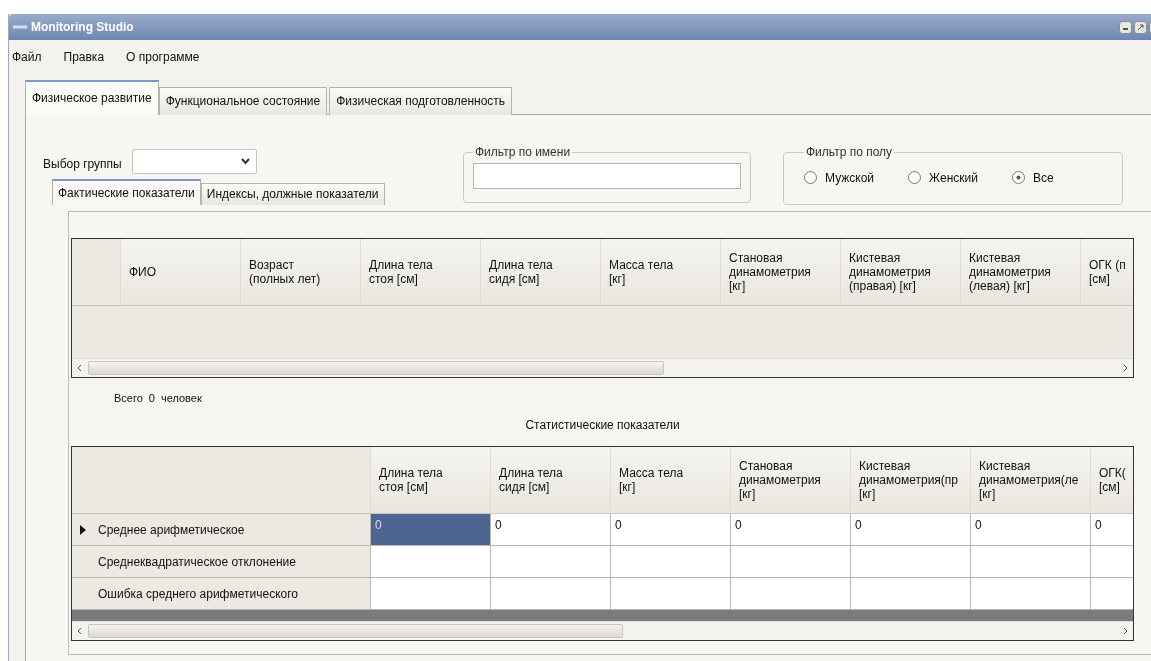  Describe the element at coordinates (171, 529) in the screenshot. I see `row-label: Среднее арифметическое` at that location.